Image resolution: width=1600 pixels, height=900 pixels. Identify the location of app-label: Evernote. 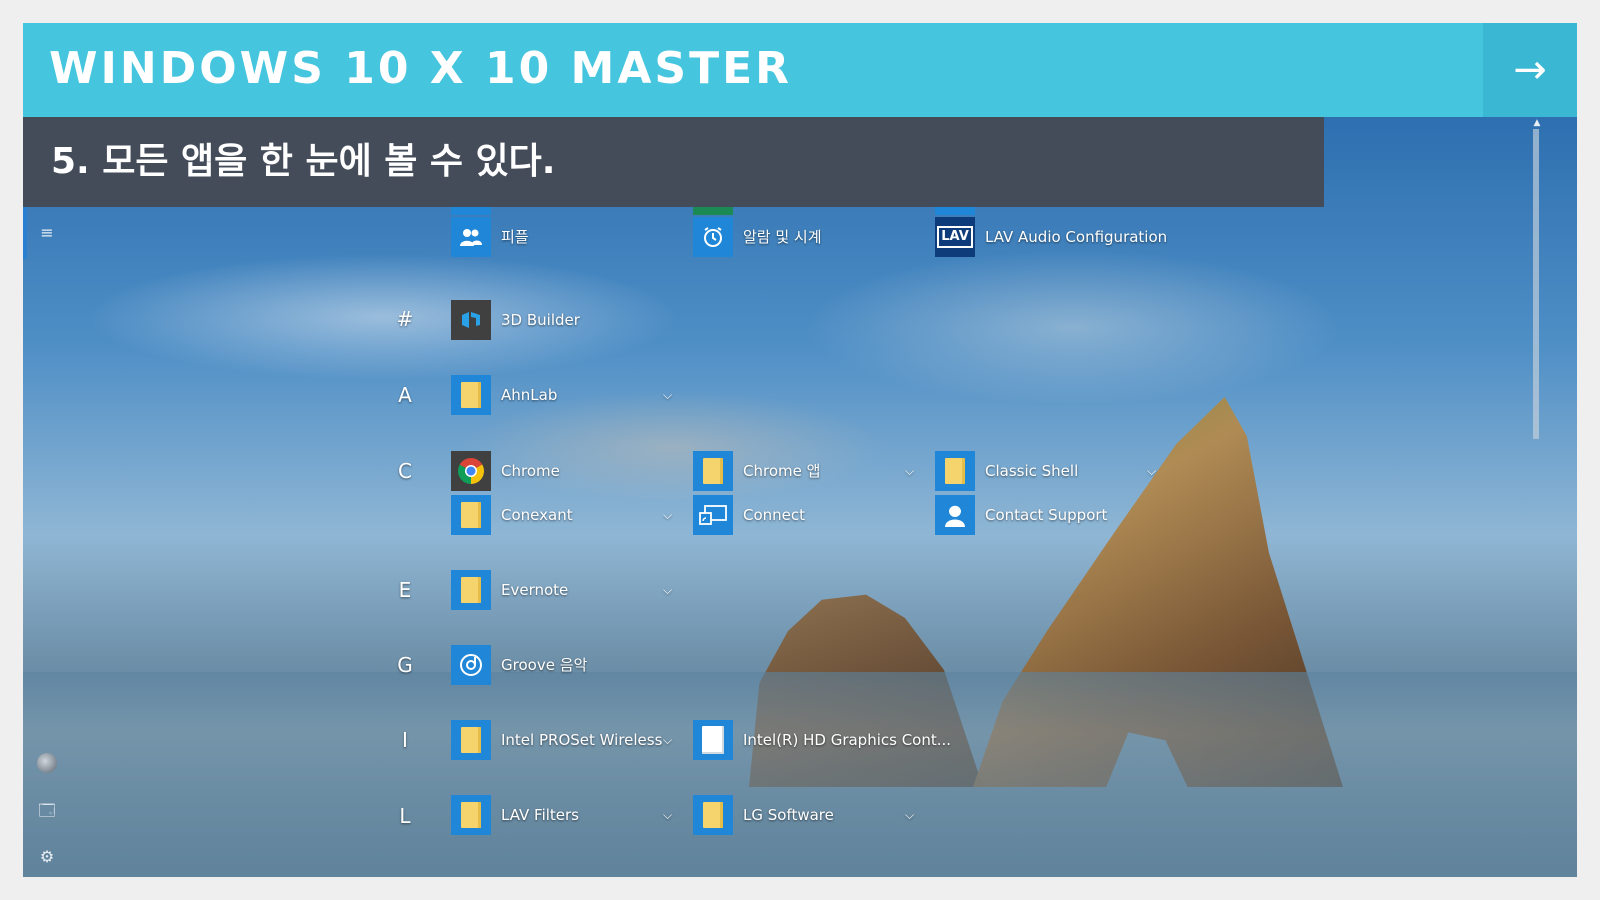
(535, 590).